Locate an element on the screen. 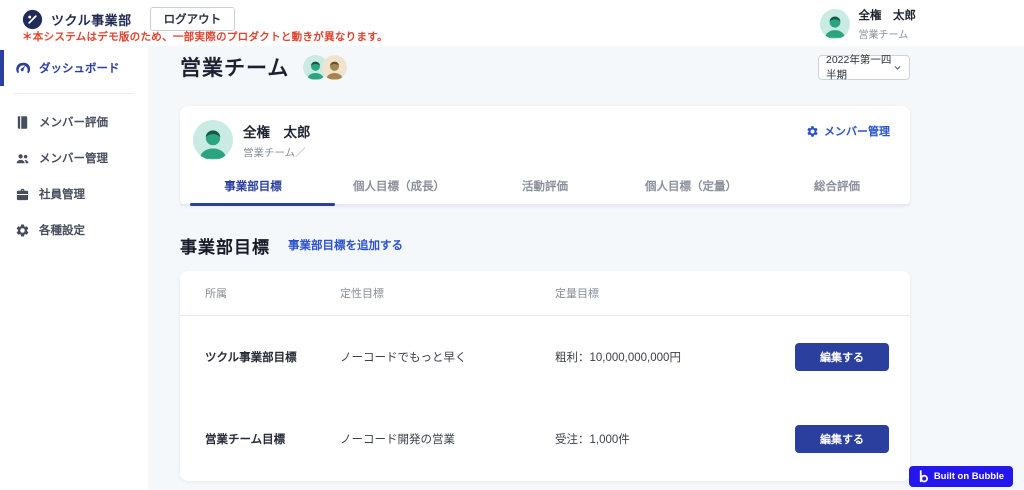 This screenshot has width=1024, height=490. book-icon is located at coordinates (22, 122).